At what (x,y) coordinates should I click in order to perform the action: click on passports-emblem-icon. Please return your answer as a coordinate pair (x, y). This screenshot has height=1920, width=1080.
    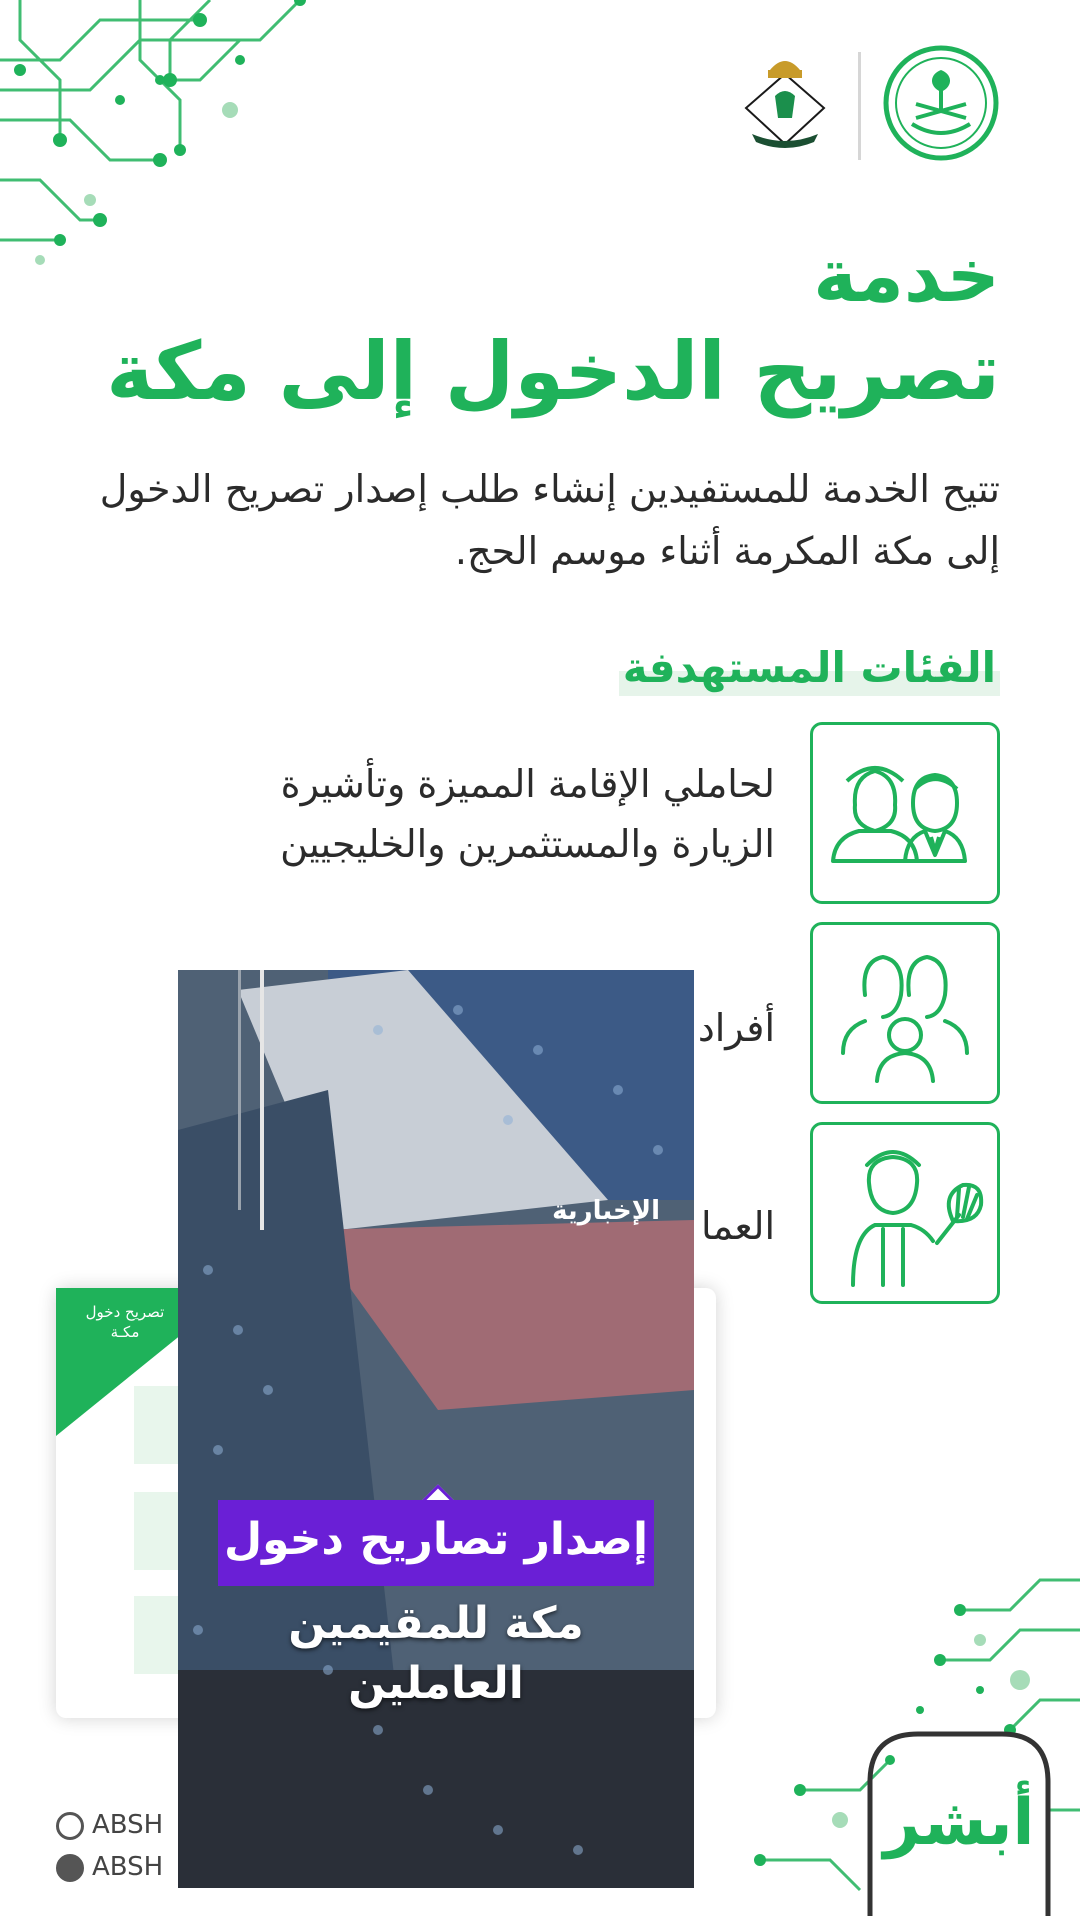
    Looking at the image, I should click on (785, 104).